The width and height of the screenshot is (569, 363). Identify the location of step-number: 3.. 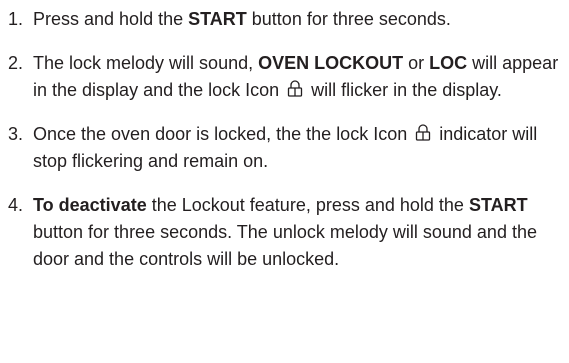
(16, 134).